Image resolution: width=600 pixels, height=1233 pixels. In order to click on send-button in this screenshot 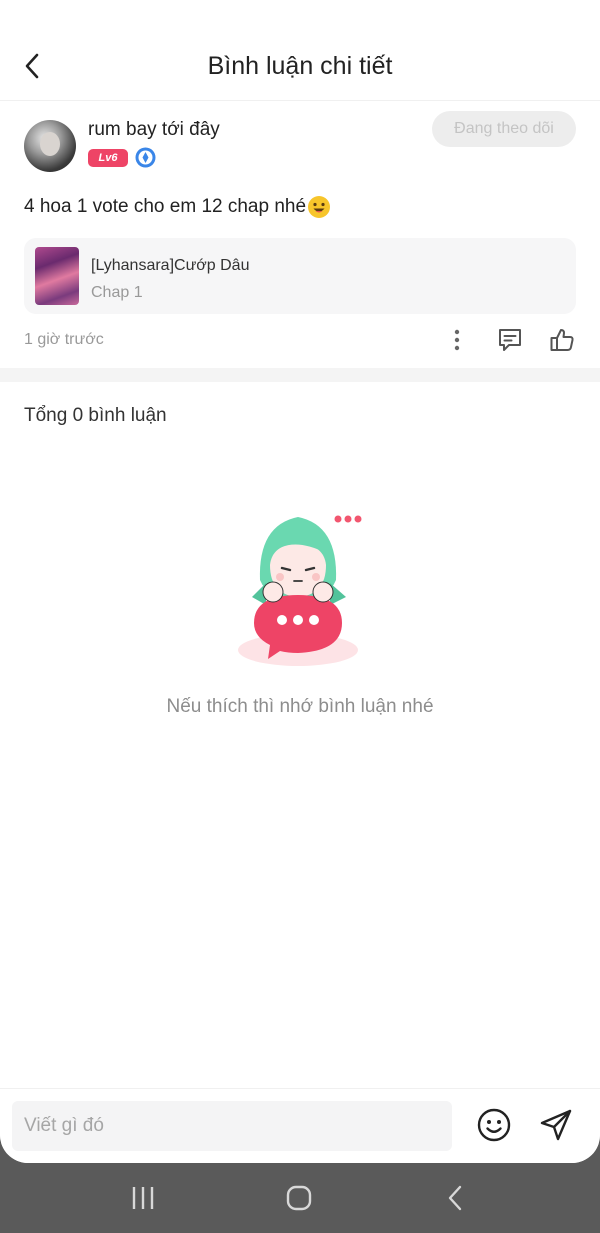, I will do `click(556, 1125)`.